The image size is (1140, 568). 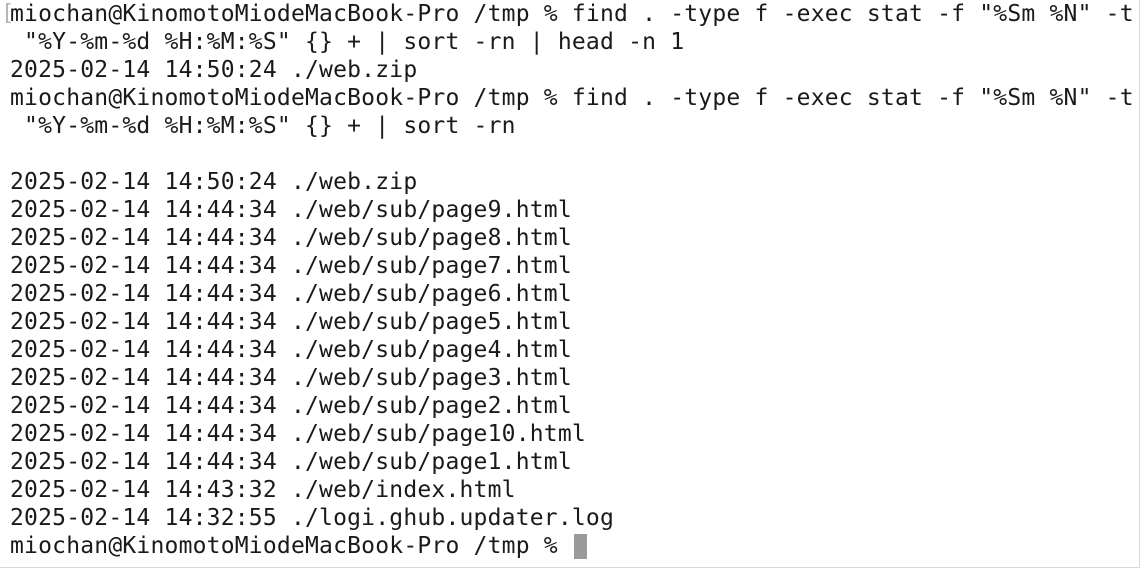 What do you see at coordinates (291, 378) in the screenshot?
I see `output-line: 2025-02-14 14:44:34 ./web/sub/page3.html` at bounding box center [291, 378].